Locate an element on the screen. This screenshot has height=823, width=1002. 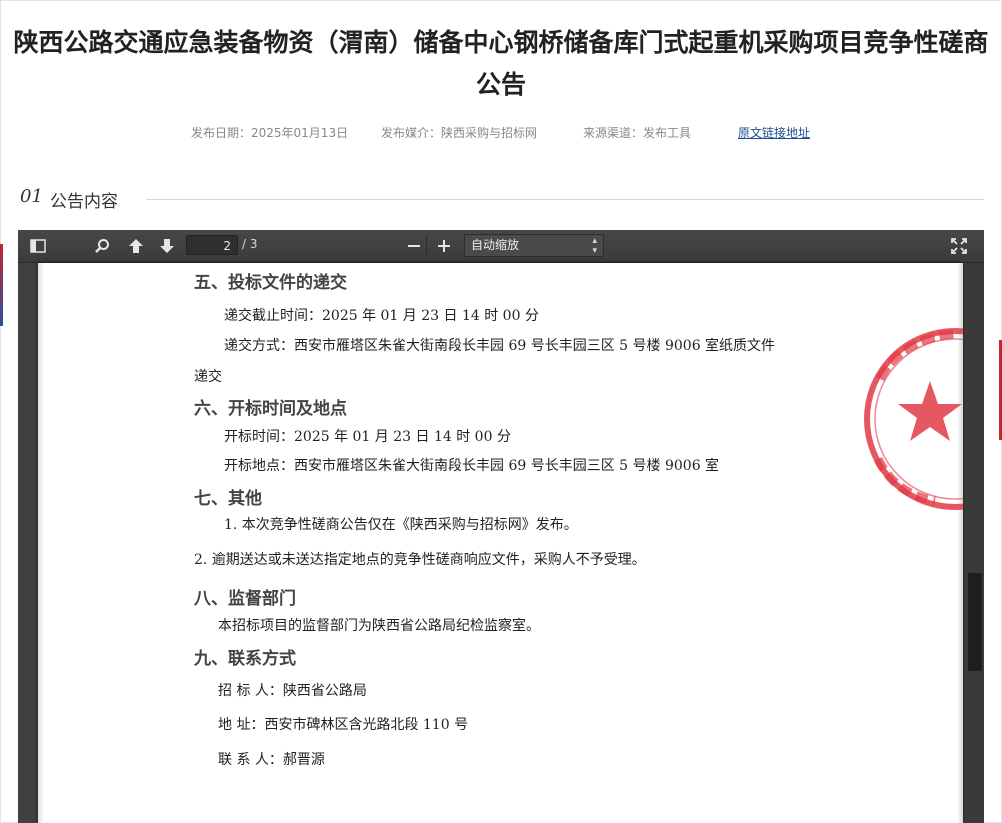
arrow-up-icon is located at coordinates (136, 246).